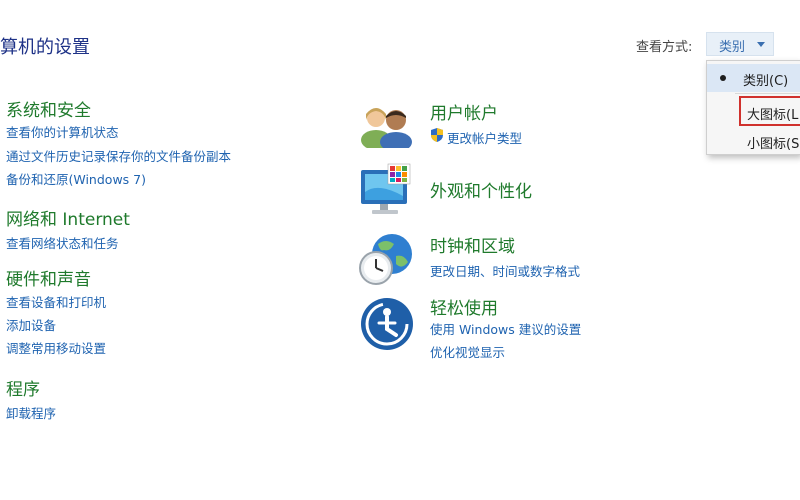  What do you see at coordinates (437, 135) in the screenshot?
I see `shield-icon` at bounding box center [437, 135].